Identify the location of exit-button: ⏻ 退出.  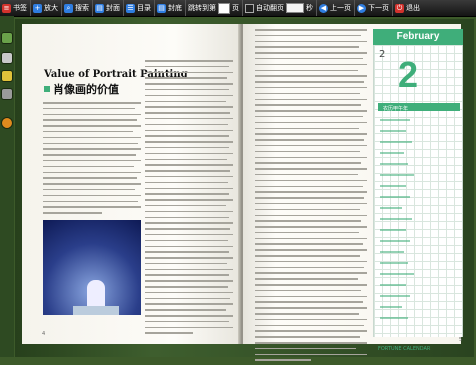
(407, 8).